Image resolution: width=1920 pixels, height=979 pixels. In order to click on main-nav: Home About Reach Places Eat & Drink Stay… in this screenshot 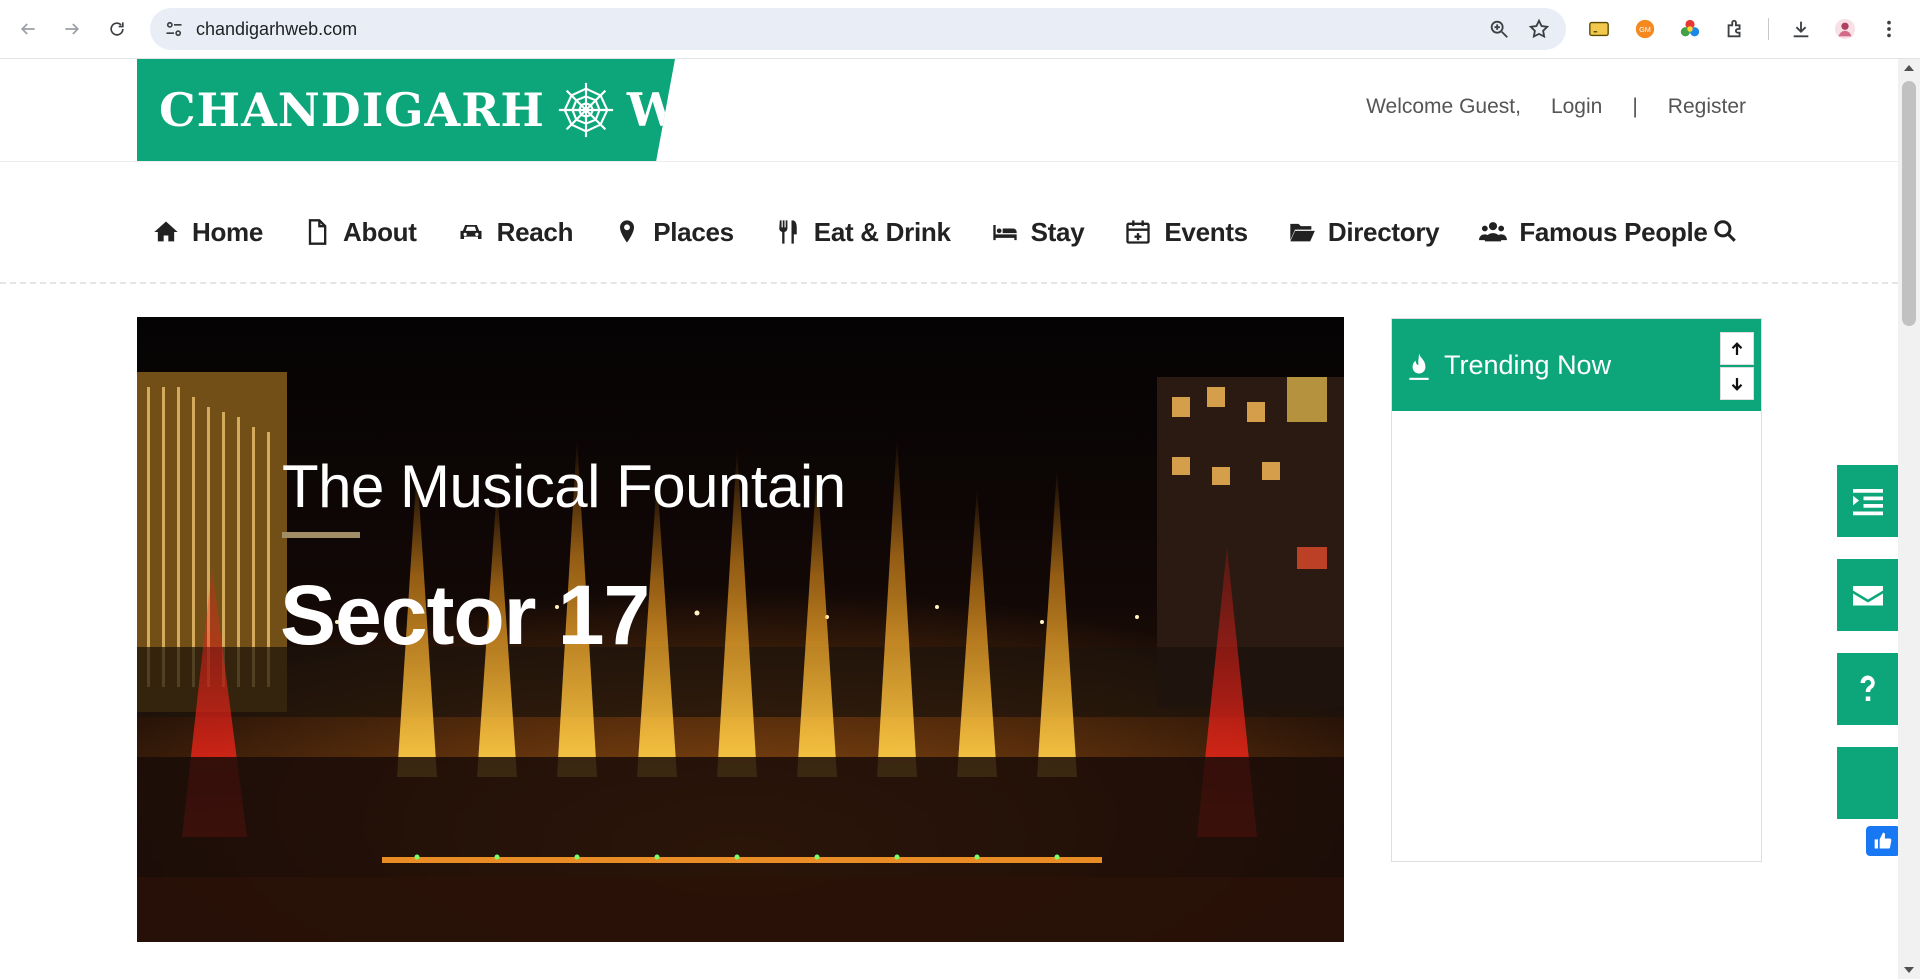, I will do `click(950, 232)`.